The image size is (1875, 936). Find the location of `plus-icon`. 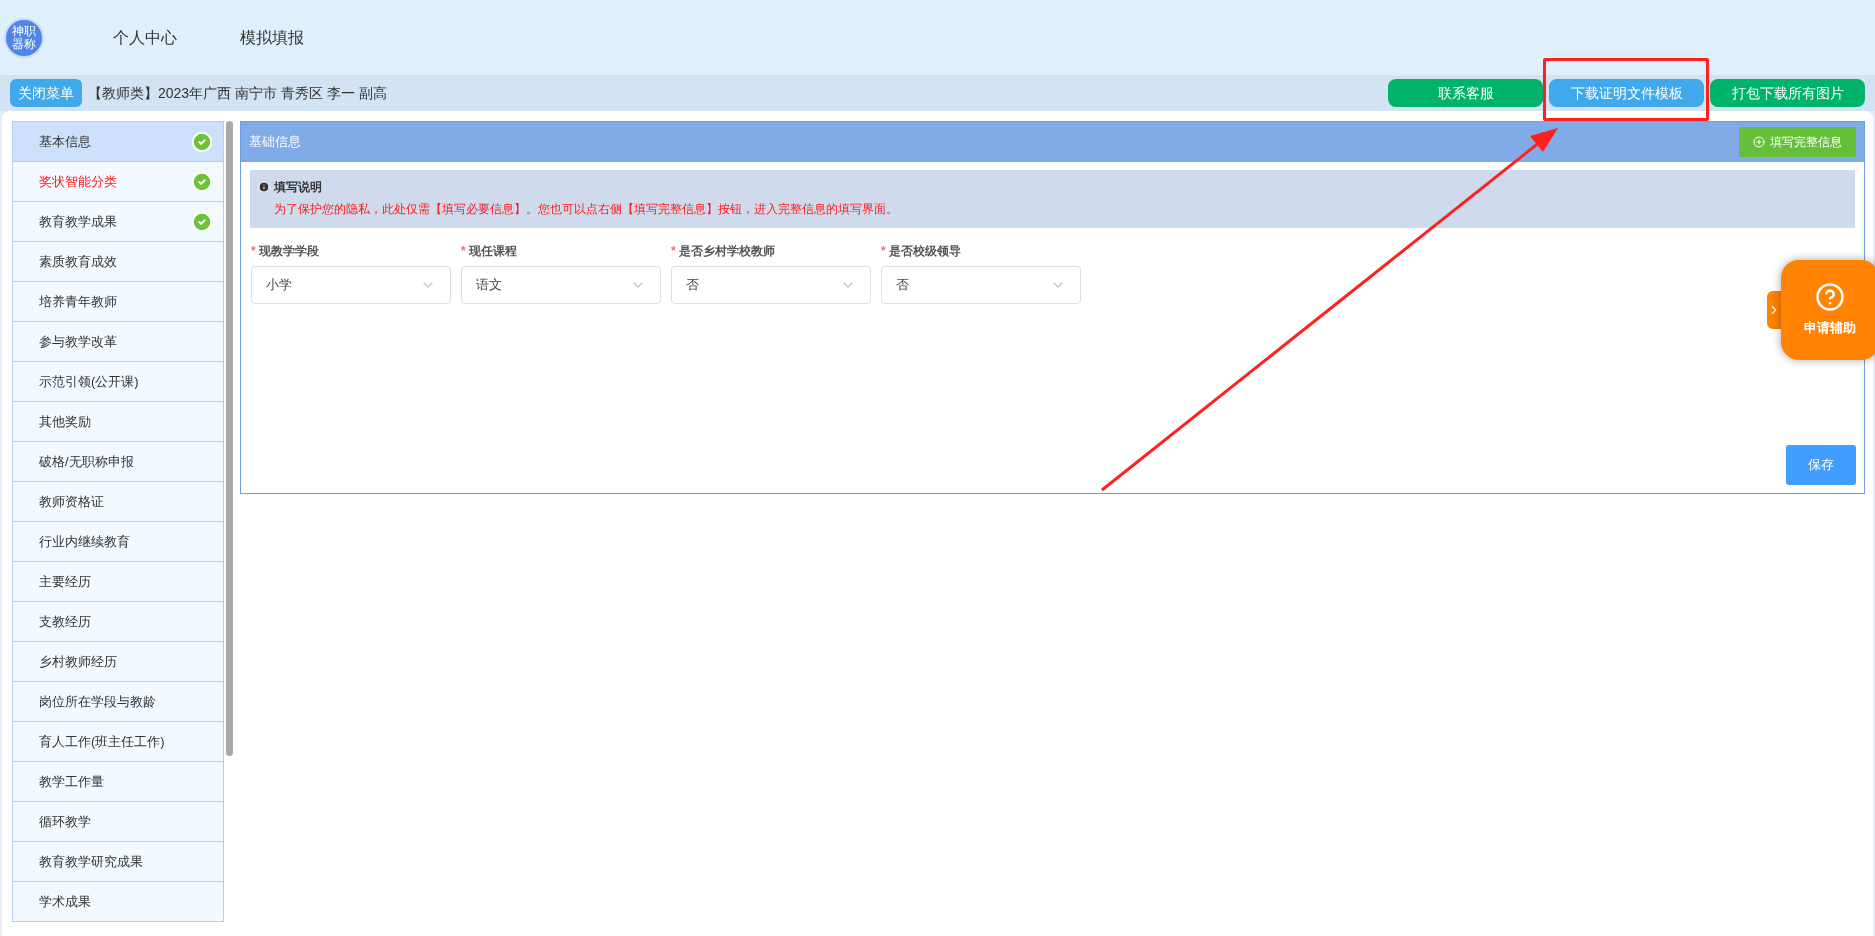

plus-icon is located at coordinates (1759, 142).